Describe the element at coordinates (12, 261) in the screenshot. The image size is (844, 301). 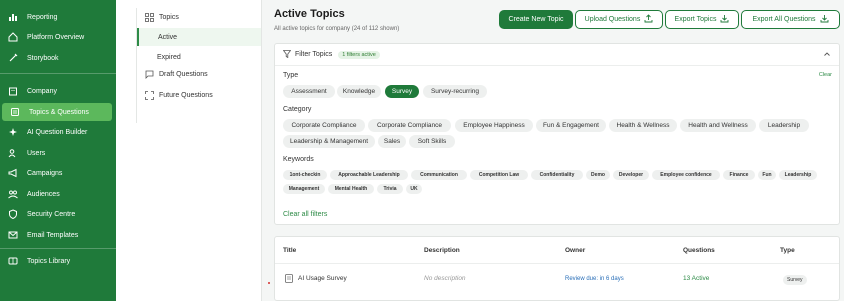
I see `library-icon` at that location.